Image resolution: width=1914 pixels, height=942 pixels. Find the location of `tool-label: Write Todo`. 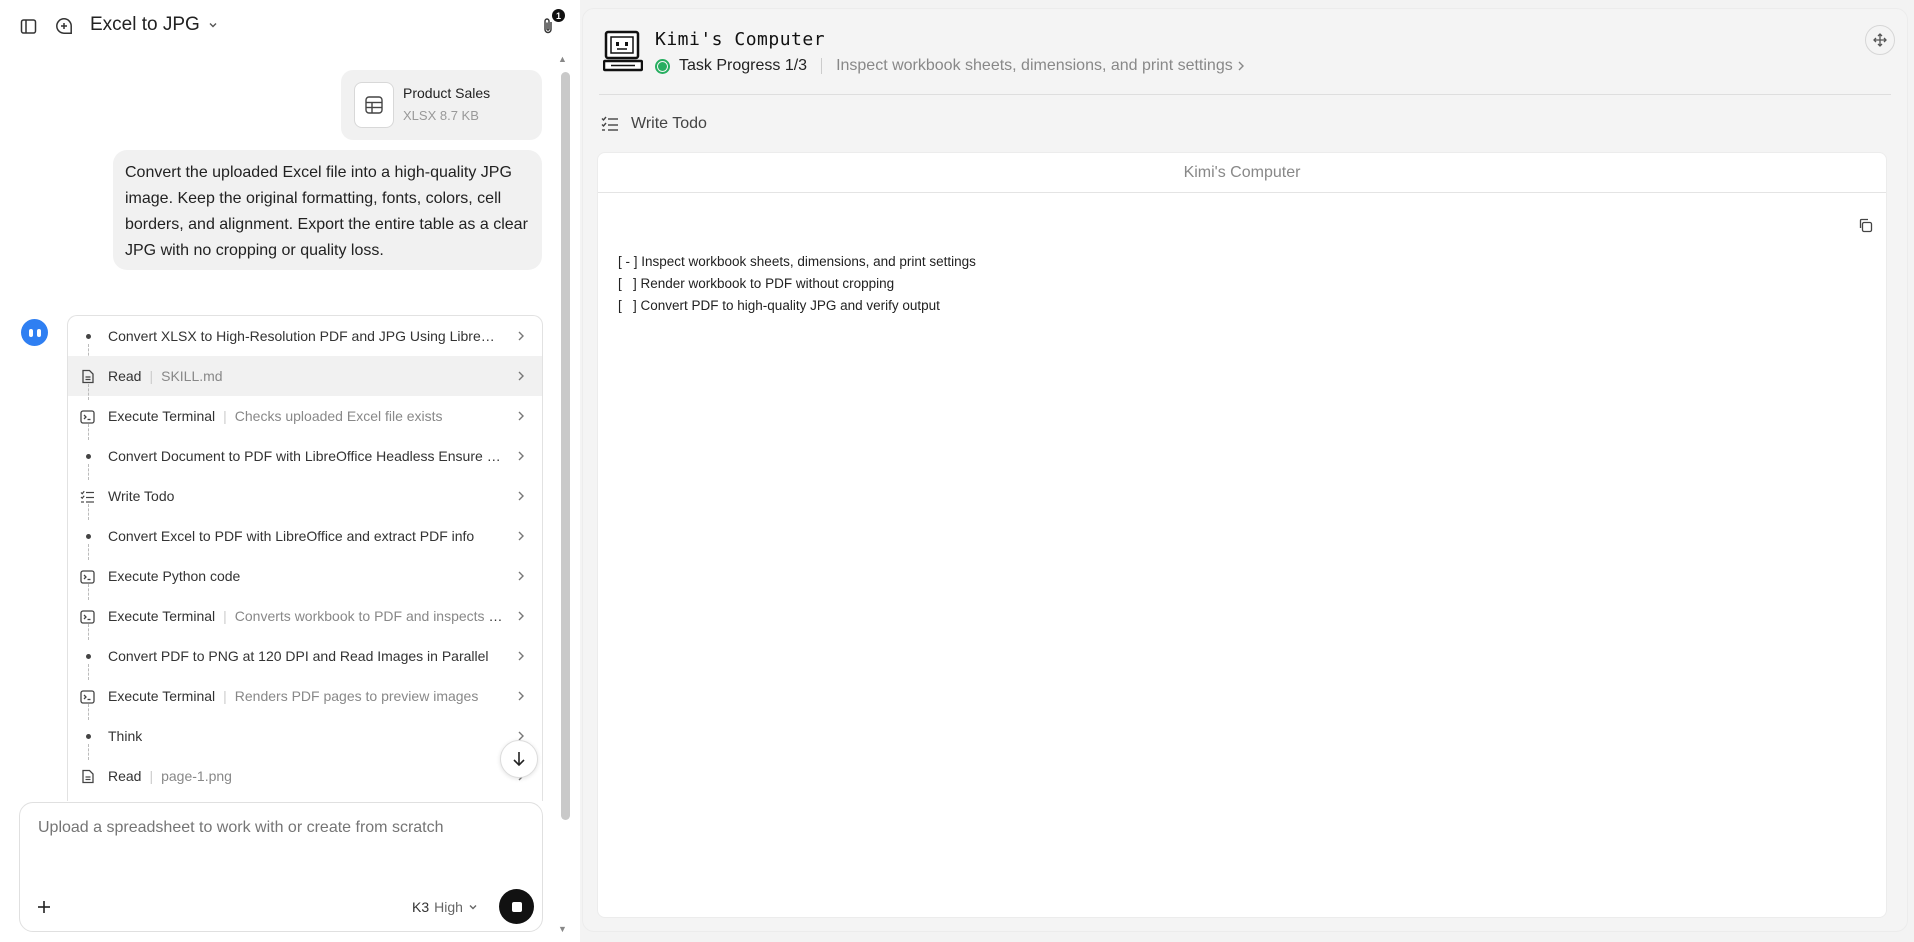

tool-label: Write Todo is located at coordinates (669, 123).